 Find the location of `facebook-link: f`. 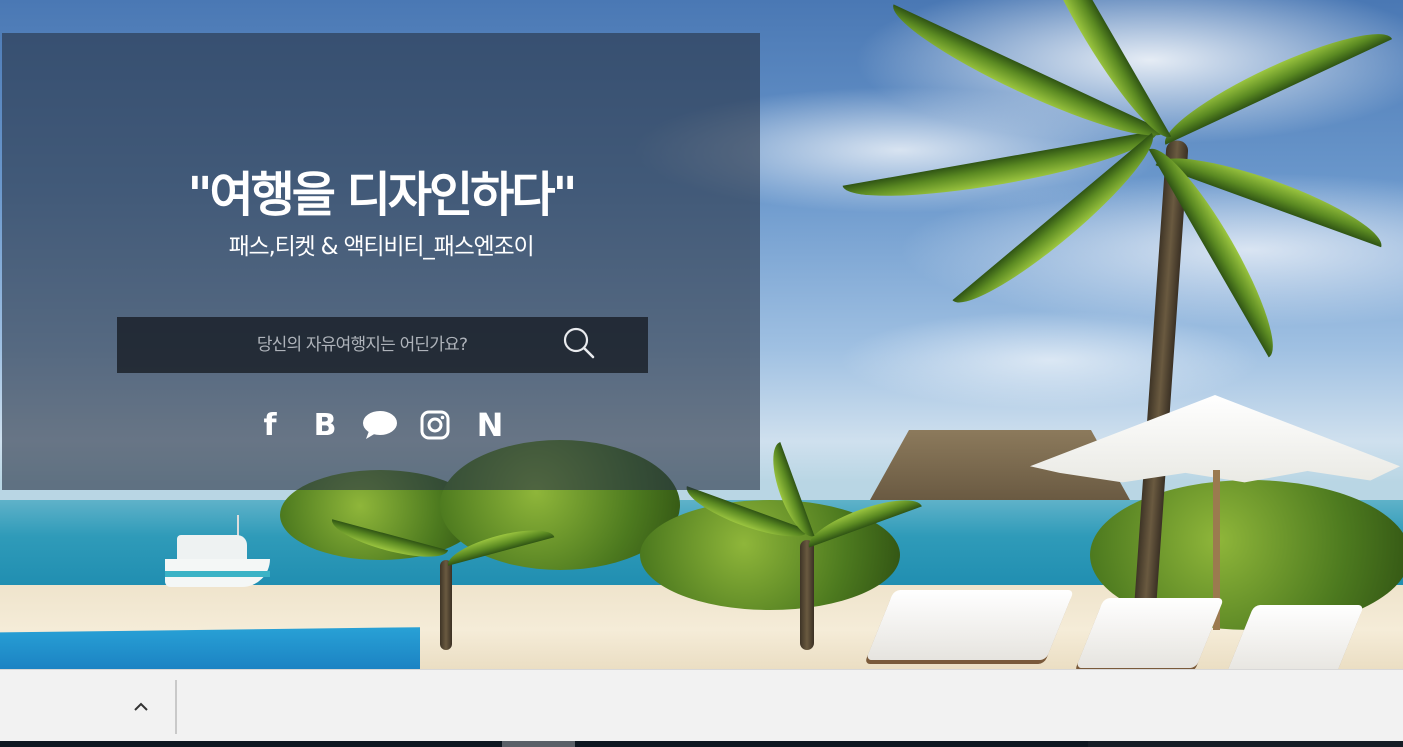

facebook-link: f is located at coordinates (270, 425).